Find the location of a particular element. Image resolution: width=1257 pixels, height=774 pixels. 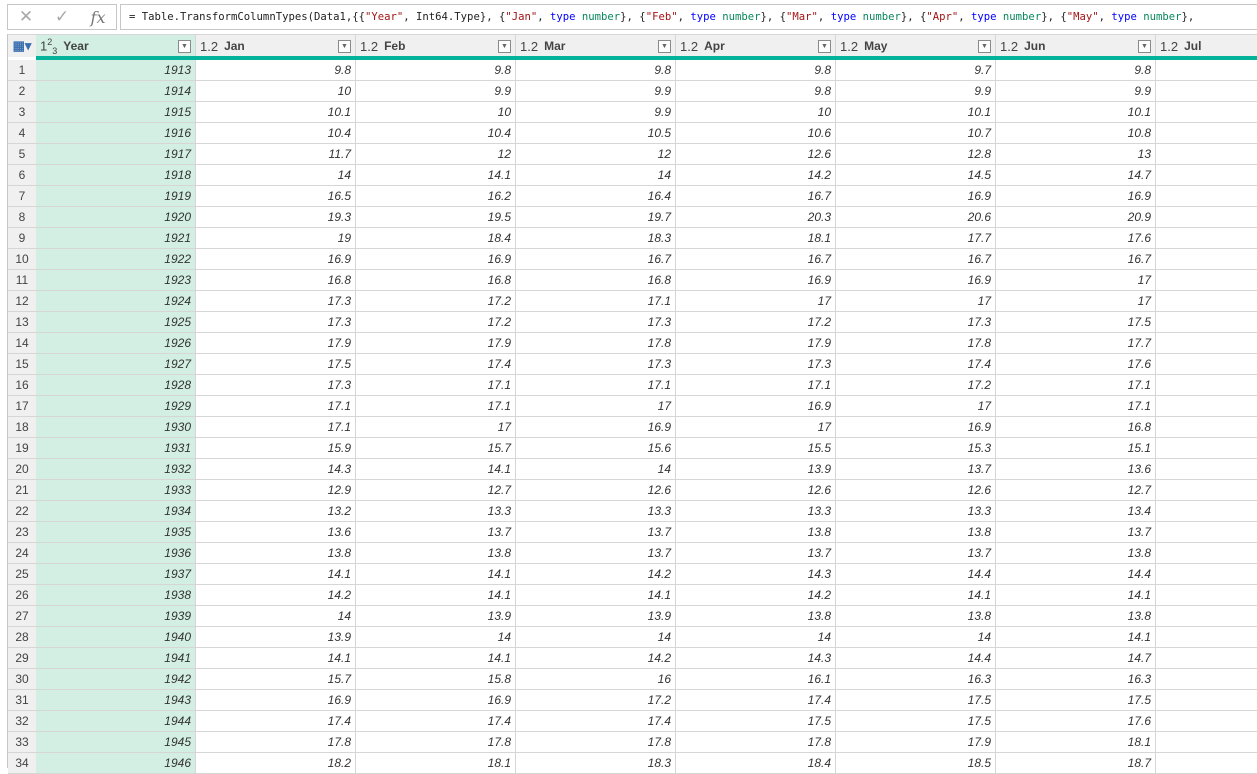

cell-mar: 16.4 is located at coordinates (596, 196).